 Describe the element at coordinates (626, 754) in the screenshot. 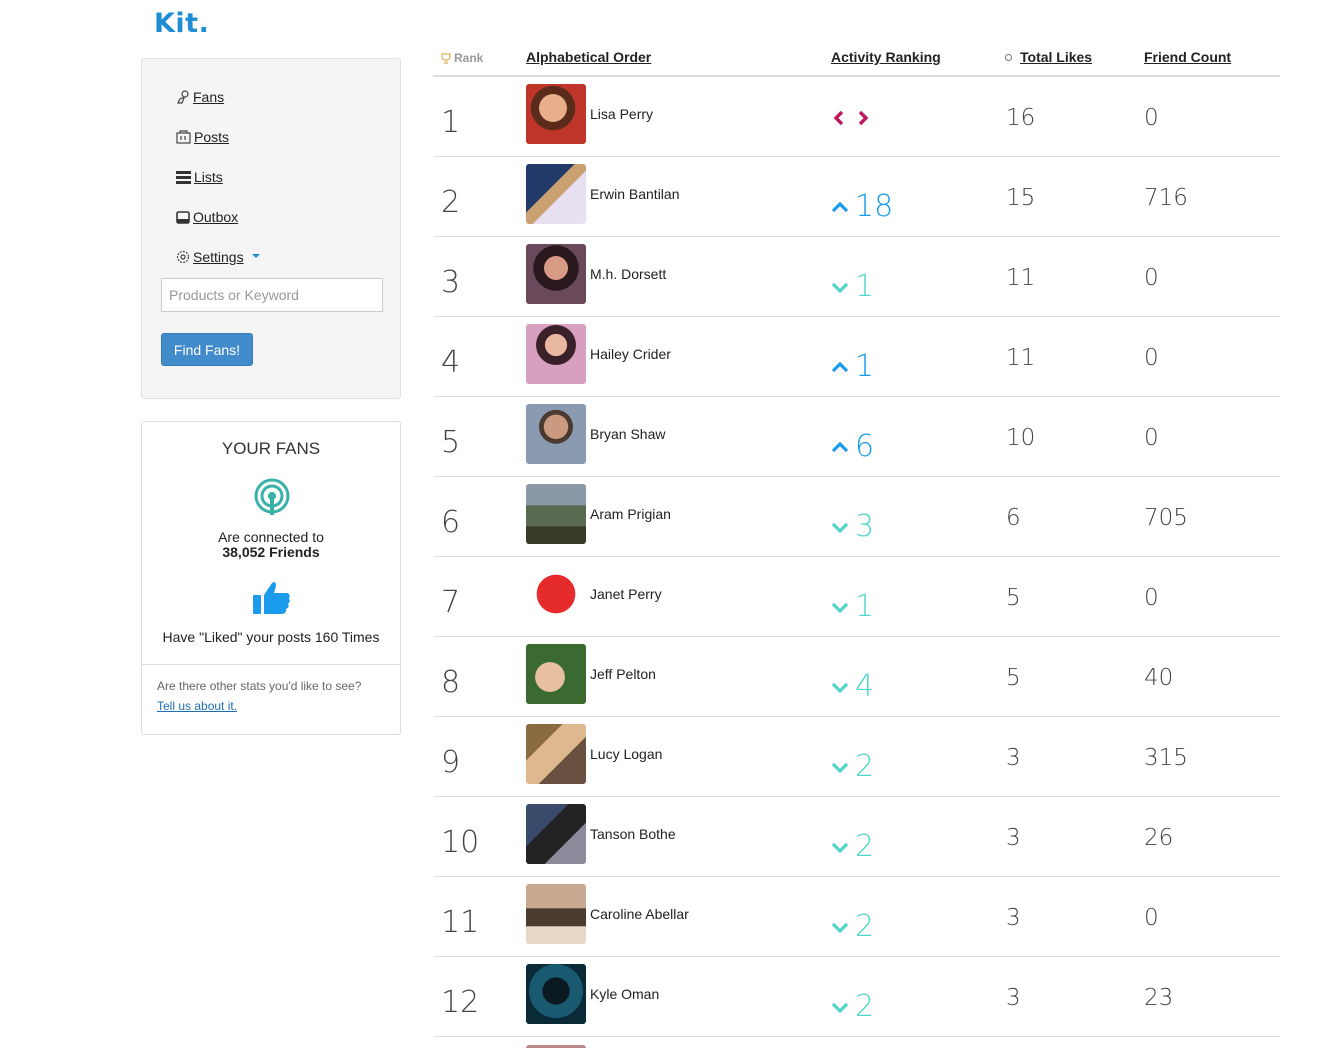

I see `fan-name: Lucy Logan` at that location.